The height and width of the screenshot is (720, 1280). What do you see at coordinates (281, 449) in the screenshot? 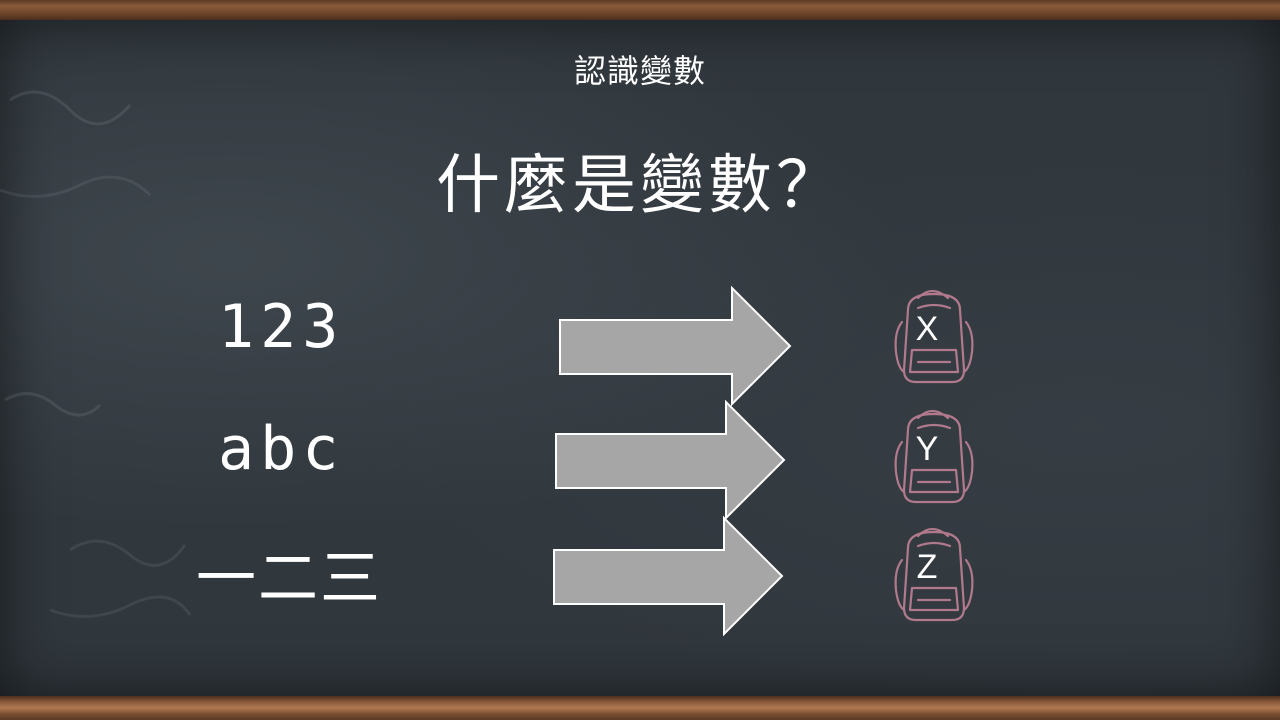
I see `value-label-letters: abc` at bounding box center [281, 449].